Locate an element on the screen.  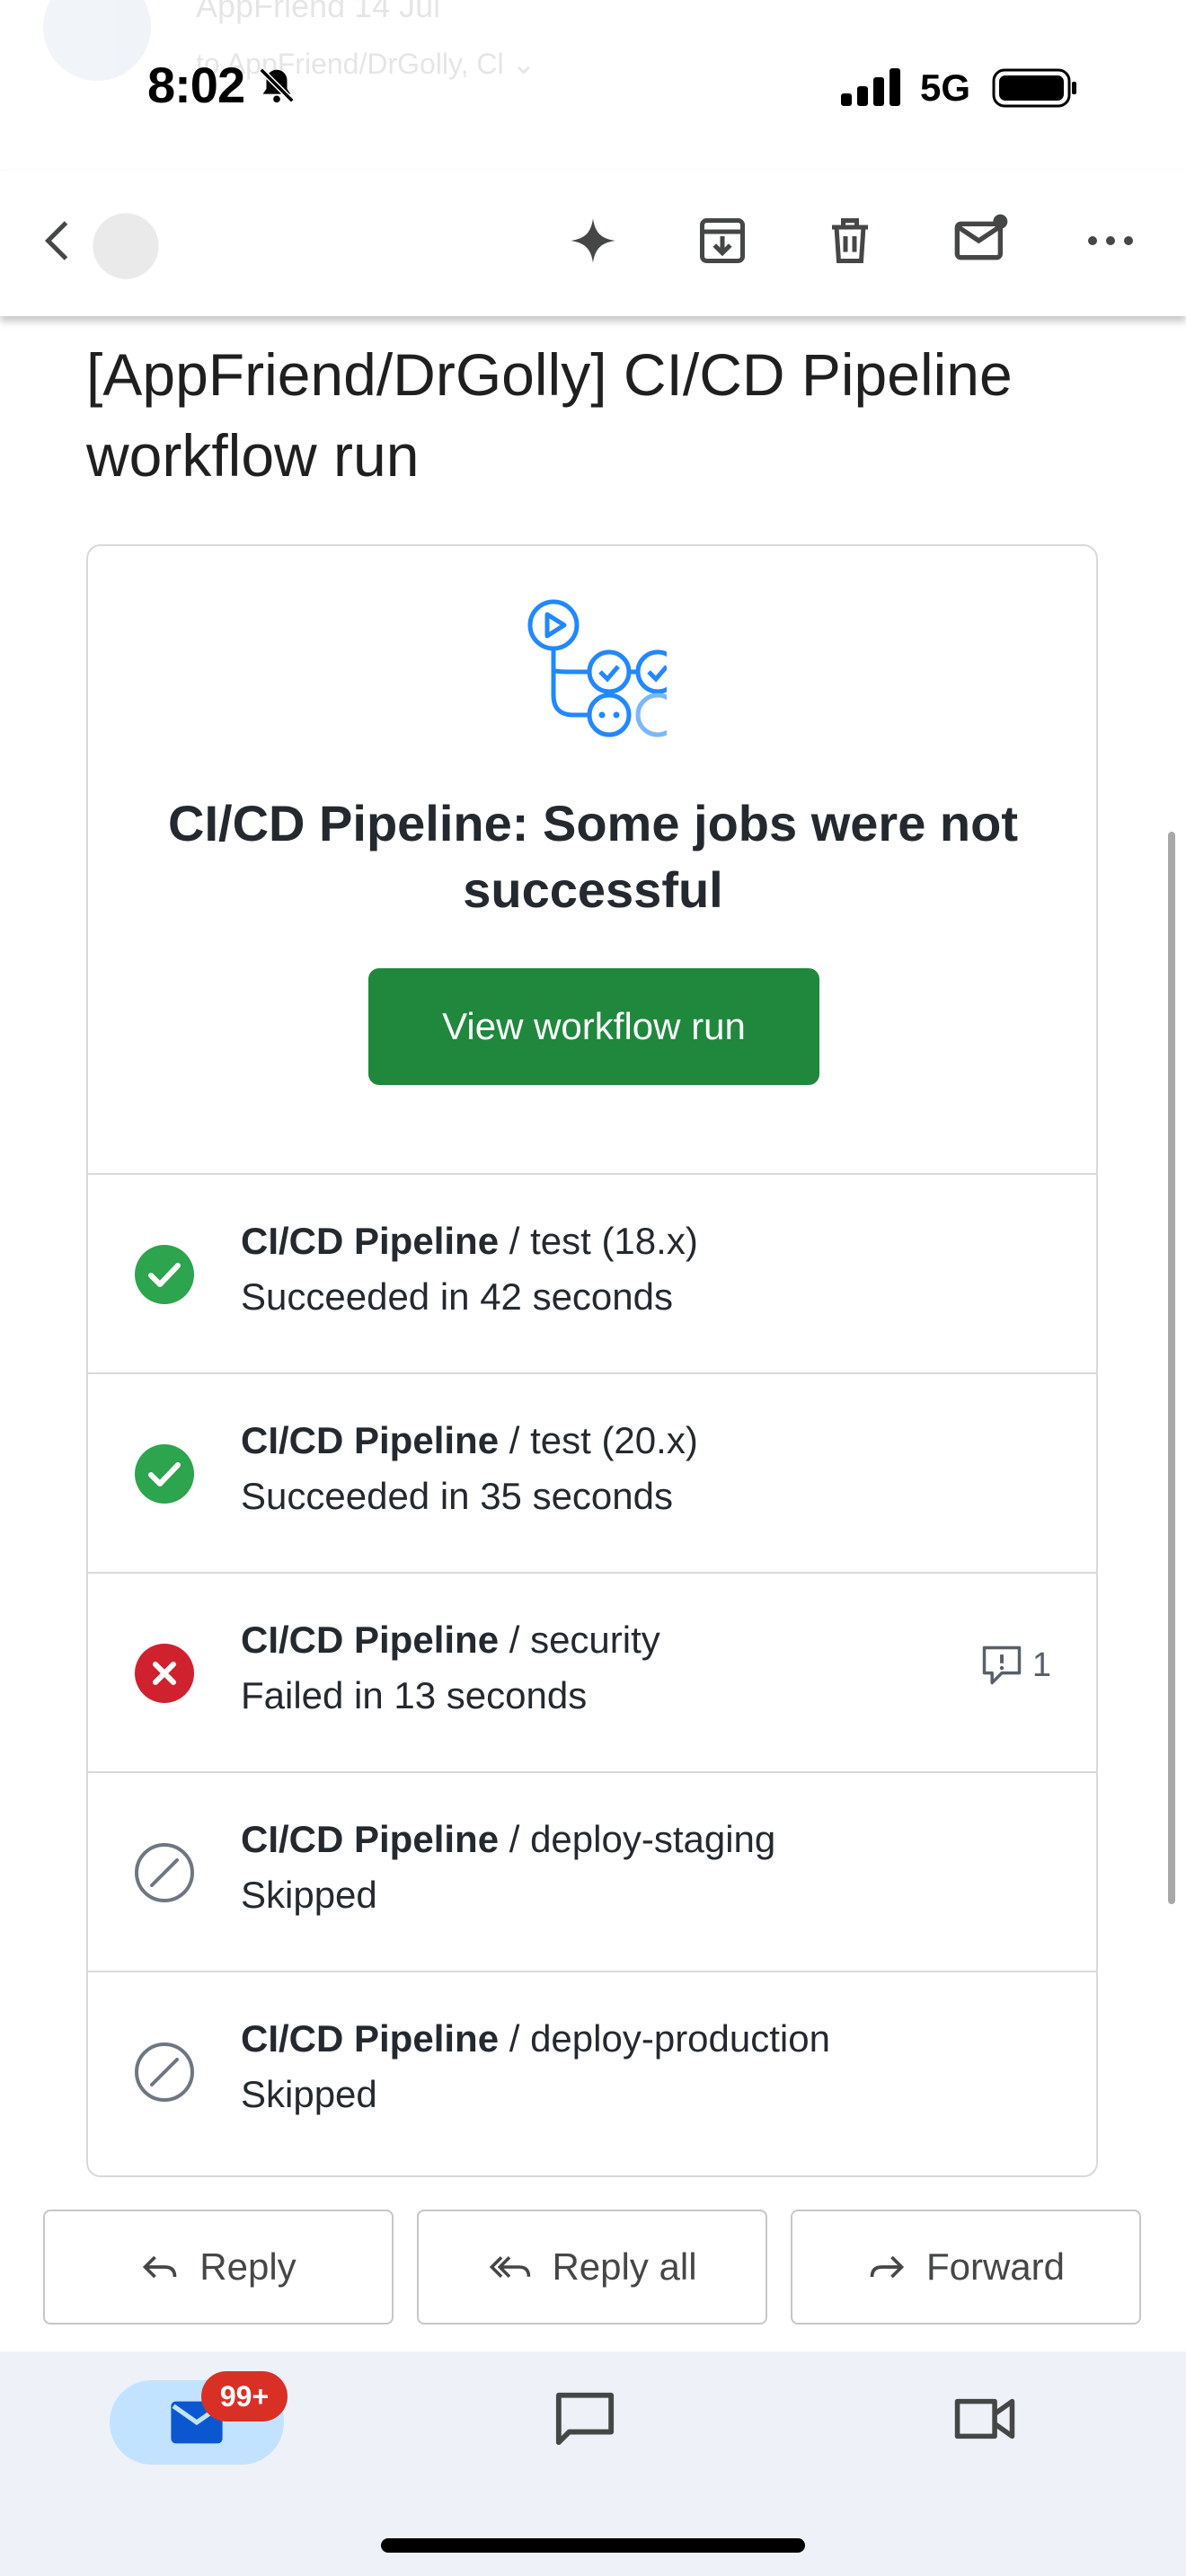
job-detail: Failed in 13 seconds is located at coordinates (414, 1695).